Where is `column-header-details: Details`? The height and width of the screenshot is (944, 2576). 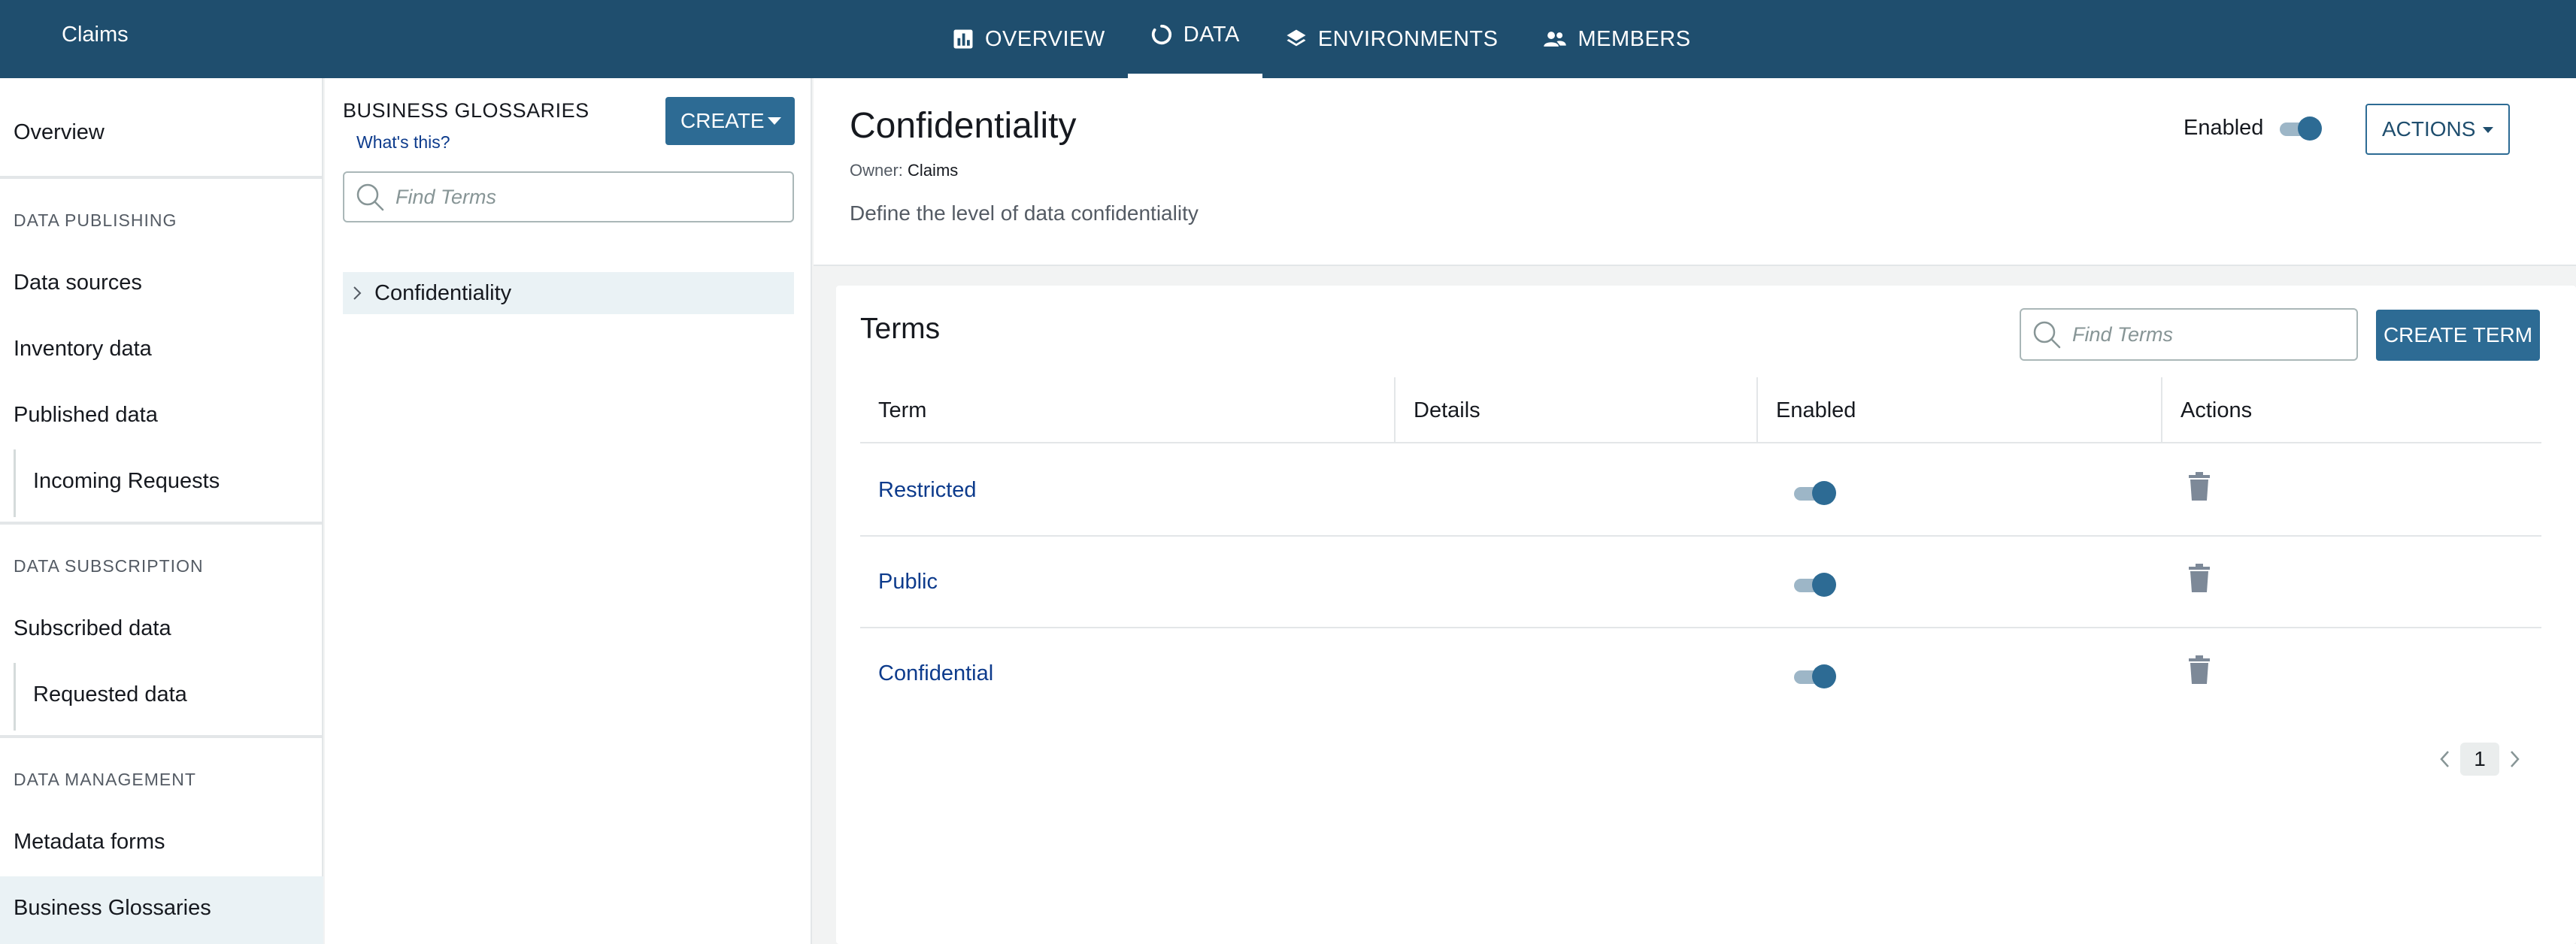
column-header-details: Details is located at coordinates (1575, 410).